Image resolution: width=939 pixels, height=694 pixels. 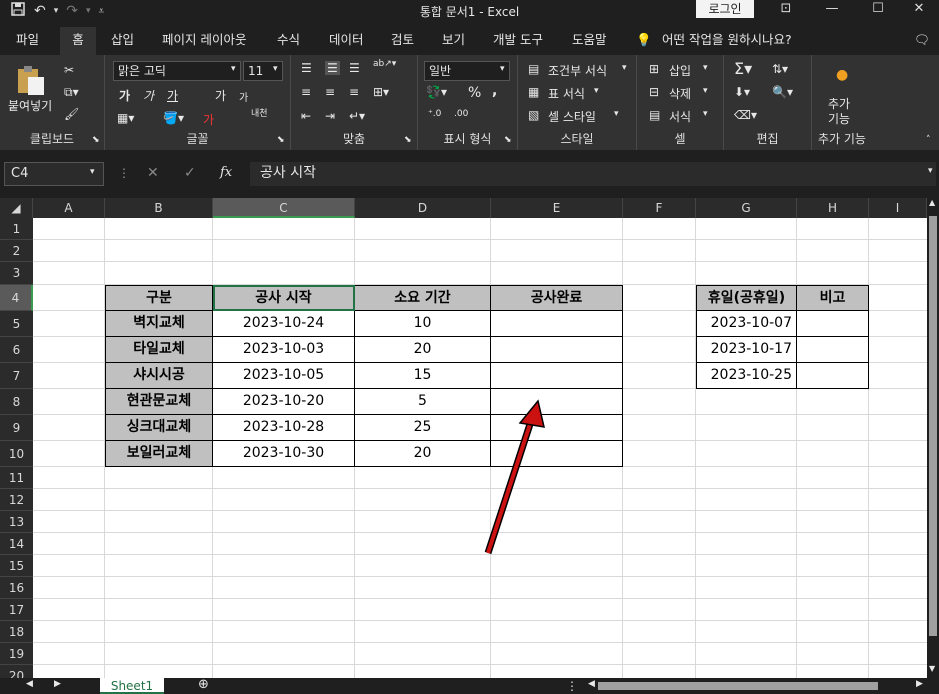 I want to click on expand-formula-icon: ▾, so click(x=930, y=171).